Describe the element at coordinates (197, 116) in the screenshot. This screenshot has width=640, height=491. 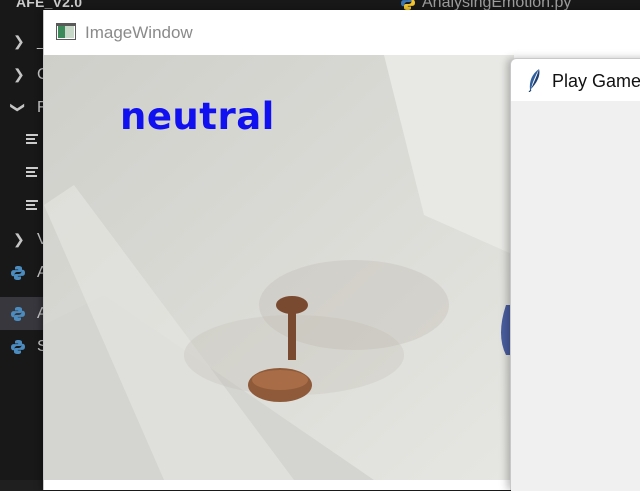
I see `detected-emotion-label: neutral` at that location.